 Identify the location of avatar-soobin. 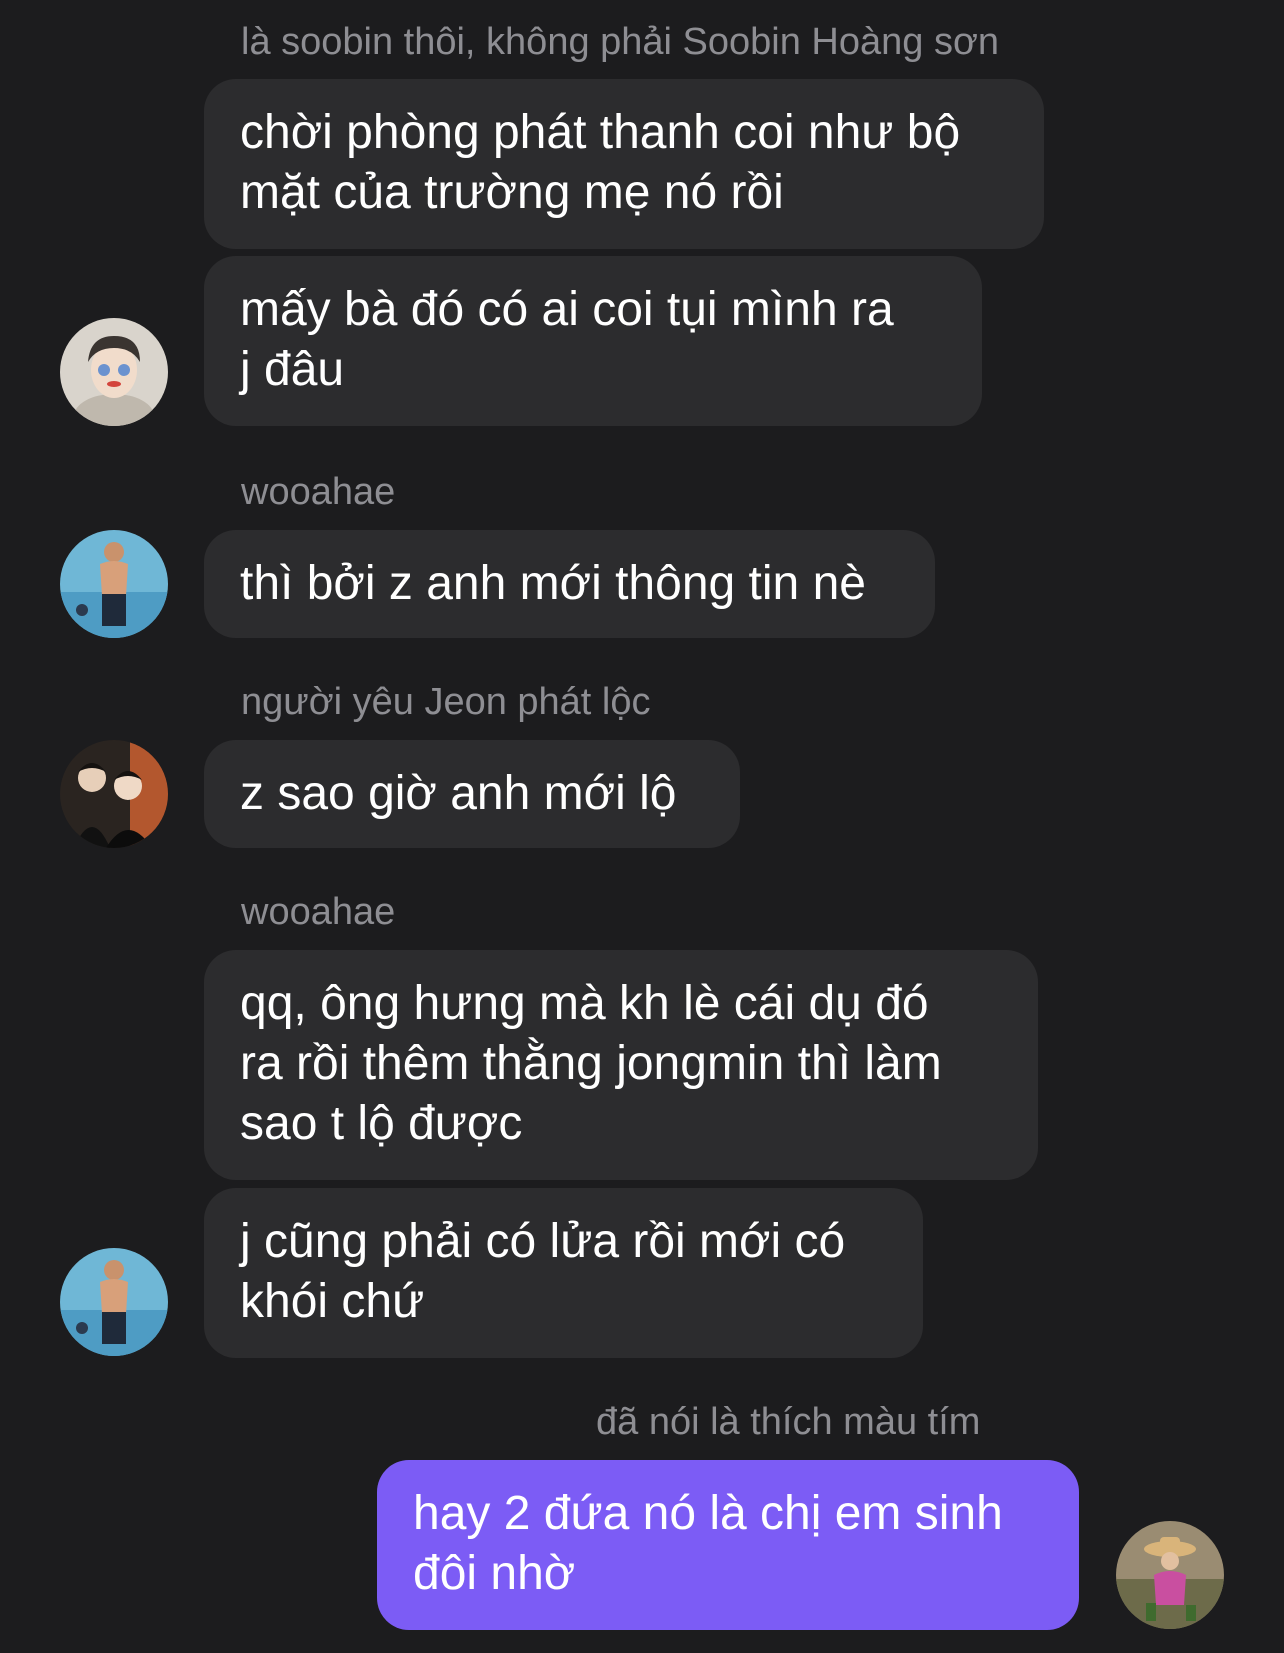
(114, 372).